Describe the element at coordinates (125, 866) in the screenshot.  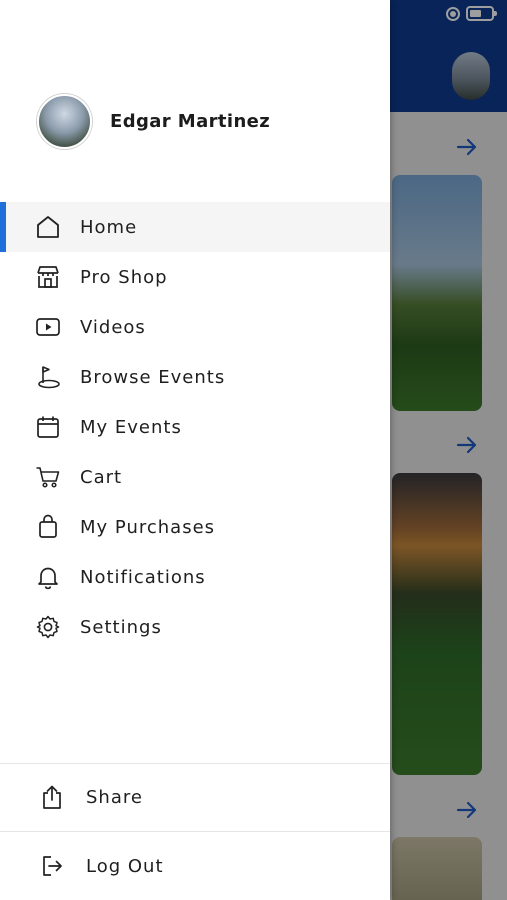
I see `logout-label: Log Out` at that location.